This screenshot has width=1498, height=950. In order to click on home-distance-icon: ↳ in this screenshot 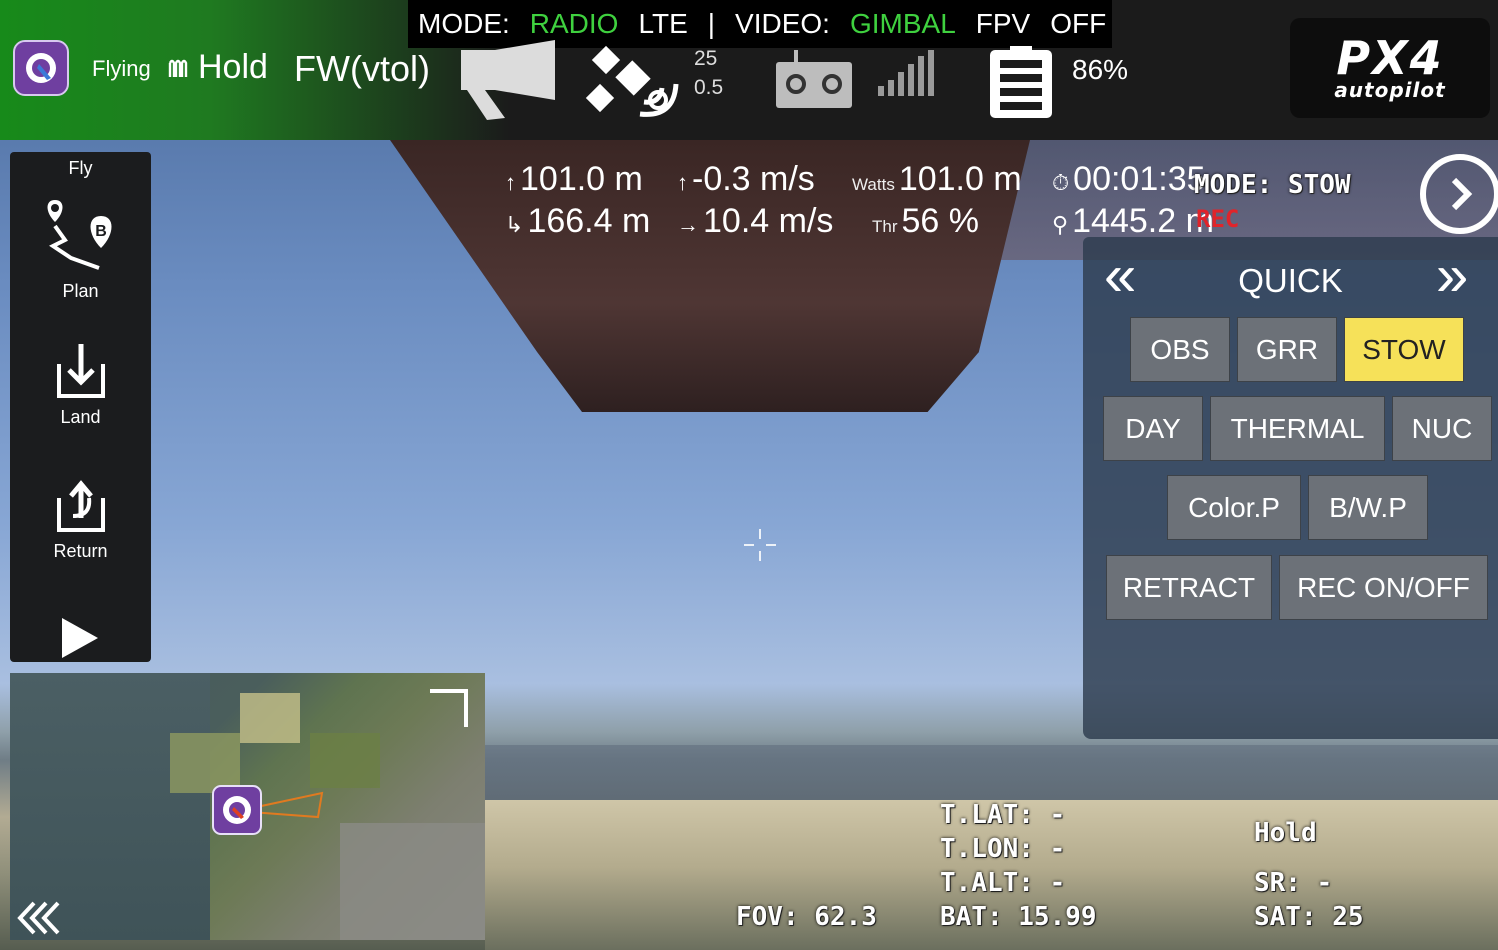, I will do `click(514, 224)`.